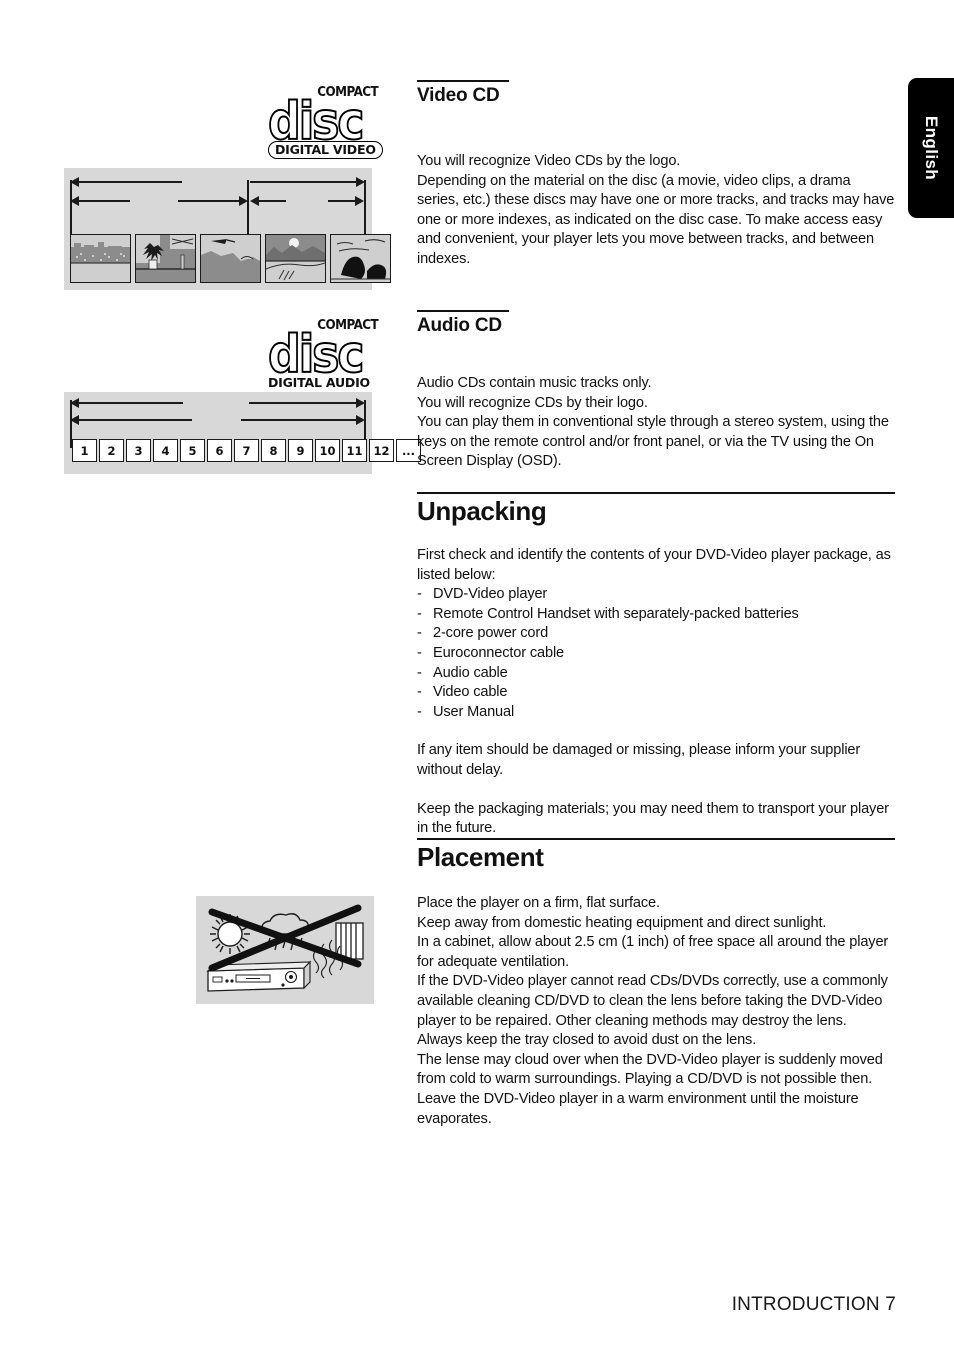 The image size is (954, 1351). Describe the element at coordinates (656, 674) in the screenshot. I see `list-item: - Audio cable` at that location.